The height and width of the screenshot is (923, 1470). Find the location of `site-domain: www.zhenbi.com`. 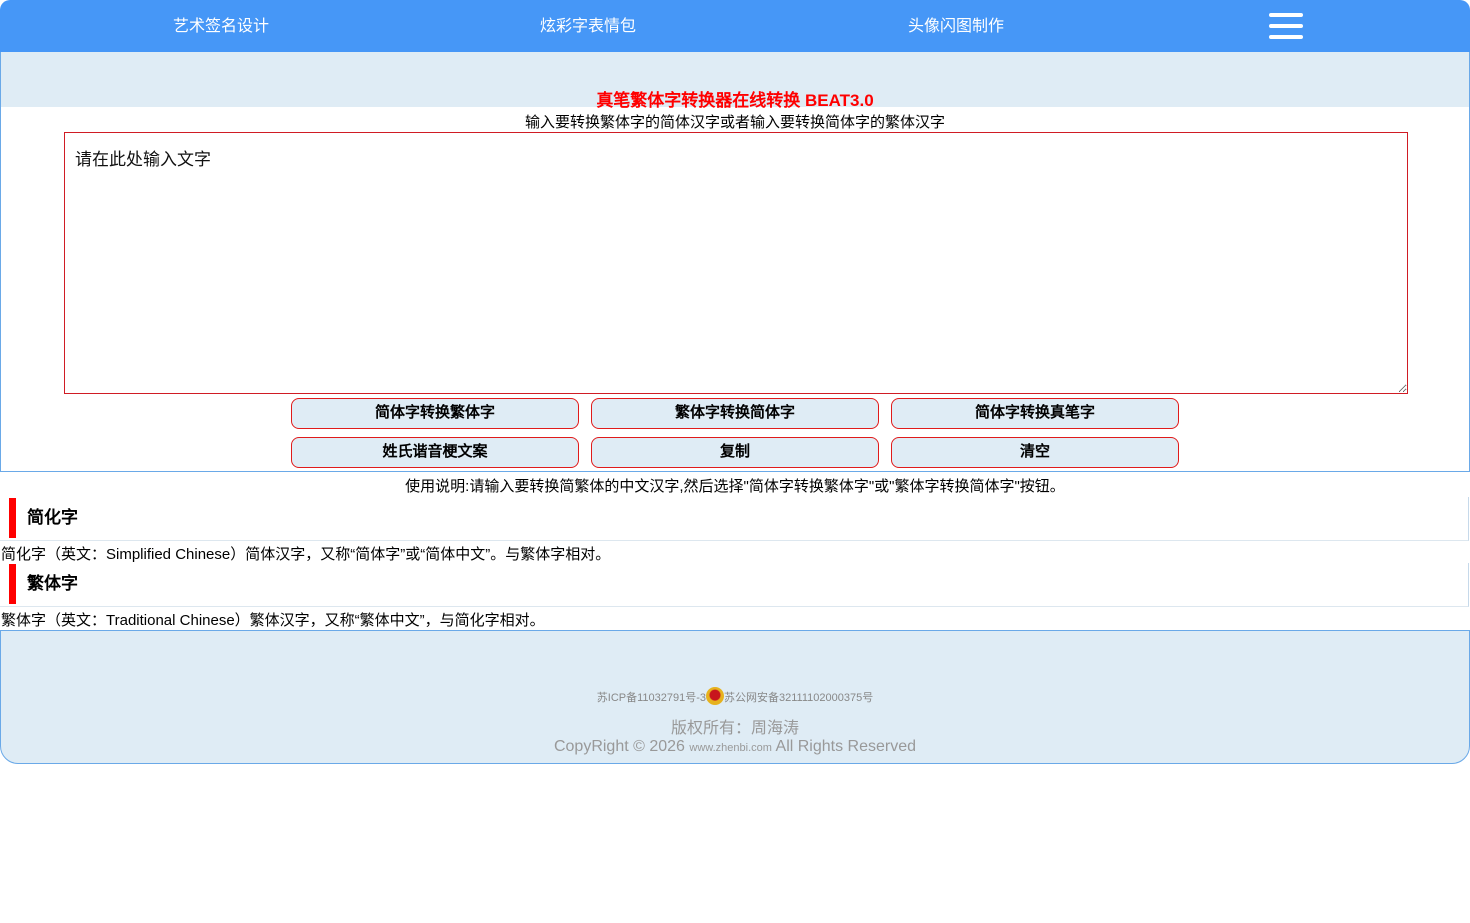

site-domain: www.zhenbi.com is located at coordinates (730, 748).